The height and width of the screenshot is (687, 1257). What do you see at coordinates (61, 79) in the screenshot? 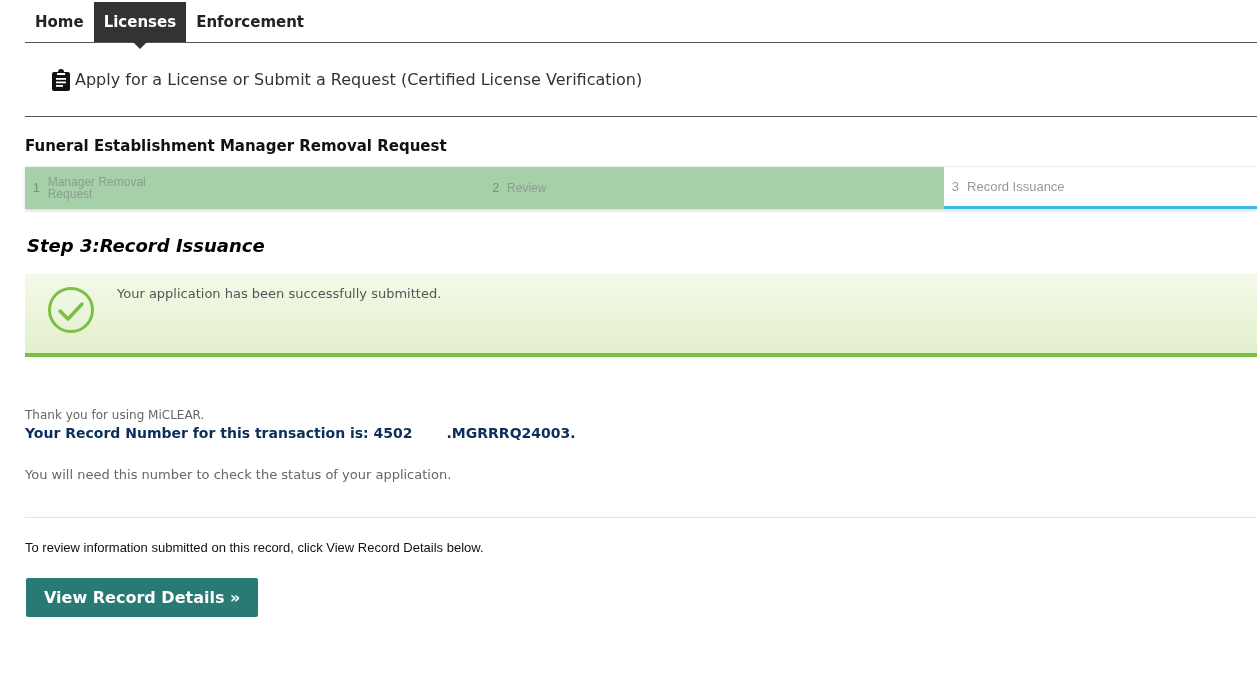
I see `clipboard-icon` at bounding box center [61, 79].